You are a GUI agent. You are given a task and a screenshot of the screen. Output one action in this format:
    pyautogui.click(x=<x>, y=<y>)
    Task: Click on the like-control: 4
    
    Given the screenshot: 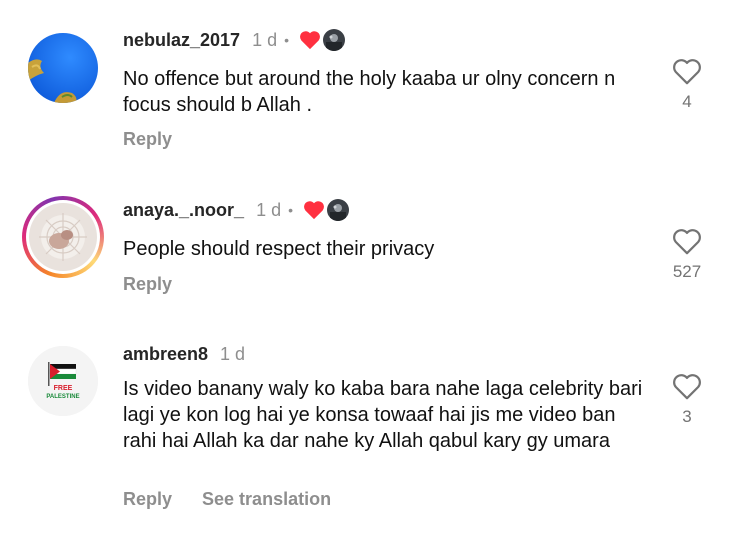 What is the action you would take?
    pyautogui.click(x=687, y=85)
    